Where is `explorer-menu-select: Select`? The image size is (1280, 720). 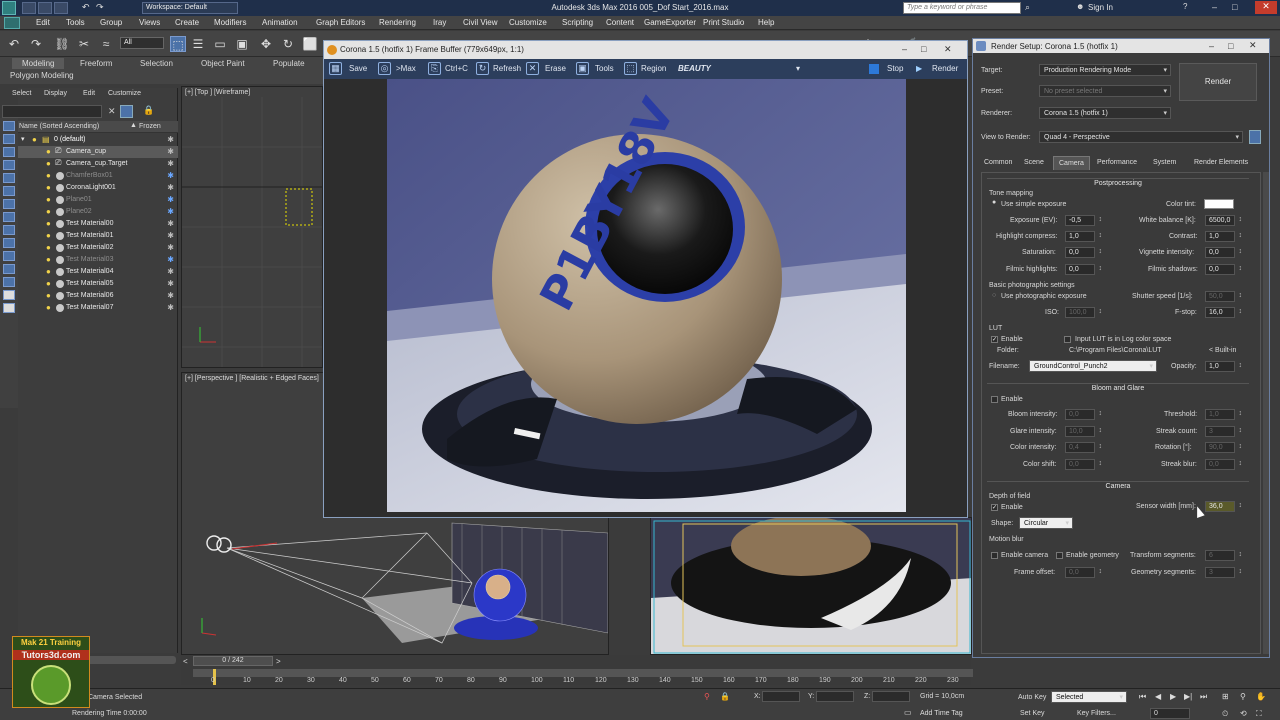 explorer-menu-select: Select is located at coordinates (21, 93).